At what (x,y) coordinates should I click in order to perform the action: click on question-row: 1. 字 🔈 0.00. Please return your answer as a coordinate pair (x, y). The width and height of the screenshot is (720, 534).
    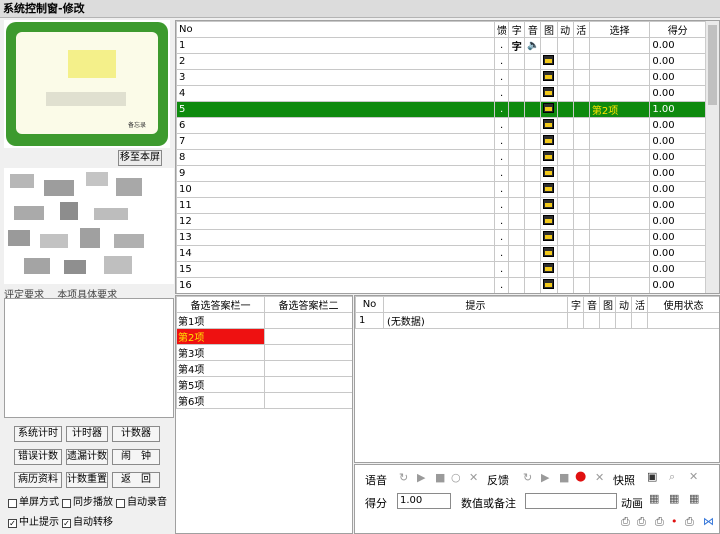
    Looking at the image, I should click on (441, 45).